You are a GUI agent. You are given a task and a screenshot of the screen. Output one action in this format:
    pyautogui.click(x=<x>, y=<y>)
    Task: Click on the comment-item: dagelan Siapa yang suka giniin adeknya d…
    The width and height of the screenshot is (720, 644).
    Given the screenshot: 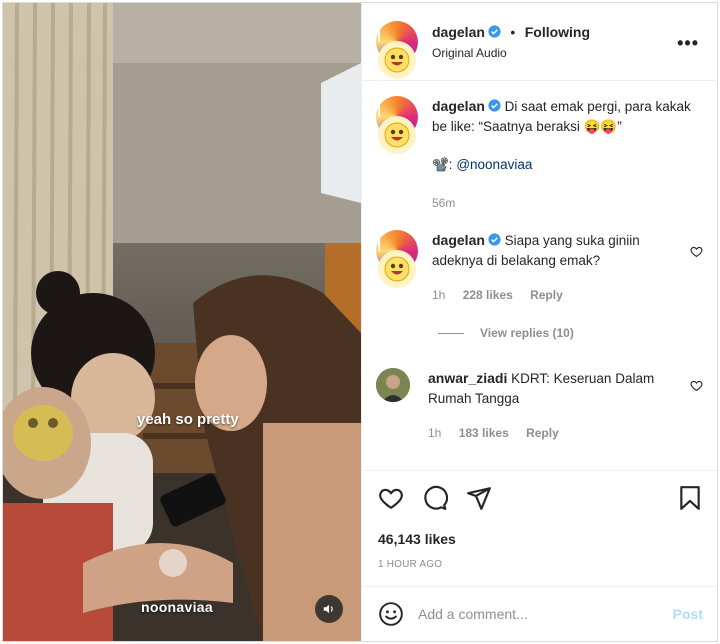 What is the action you would take?
    pyautogui.click(x=534, y=268)
    